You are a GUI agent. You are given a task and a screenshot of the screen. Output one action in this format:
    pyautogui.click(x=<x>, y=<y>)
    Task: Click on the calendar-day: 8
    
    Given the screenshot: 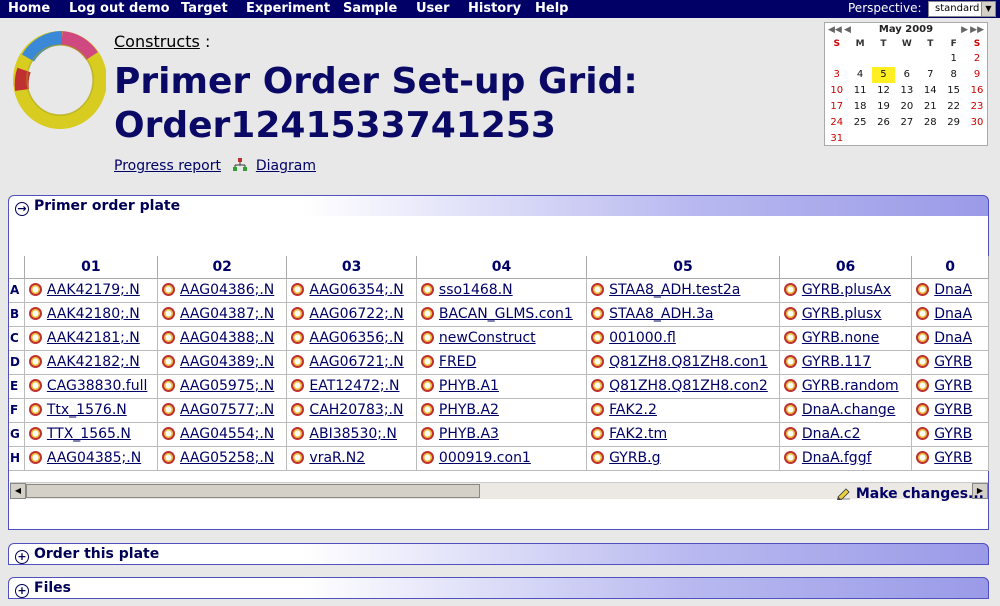 What is the action you would take?
    pyautogui.click(x=953, y=75)
    